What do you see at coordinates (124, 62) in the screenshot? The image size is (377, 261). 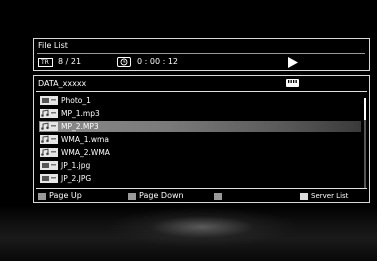 I see `clock-icon` at bounding box center [124, 62].